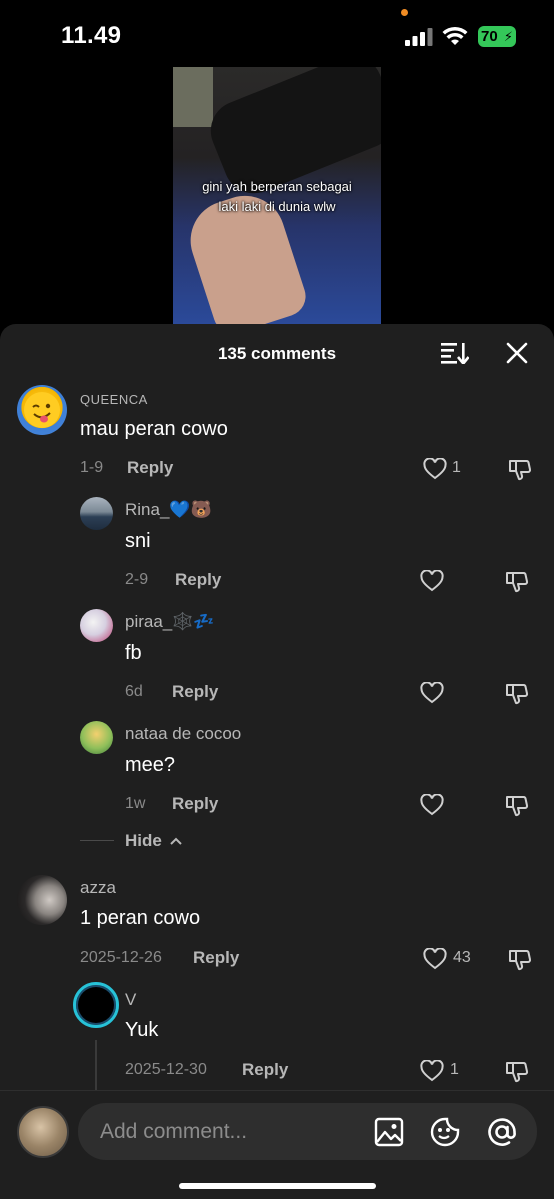 Image resolution: width=554 pixels, height=1199 pixels. Describe the element at coordinates (137, 579) in the screenshot. I see `comment-date: 2-9` at that location.